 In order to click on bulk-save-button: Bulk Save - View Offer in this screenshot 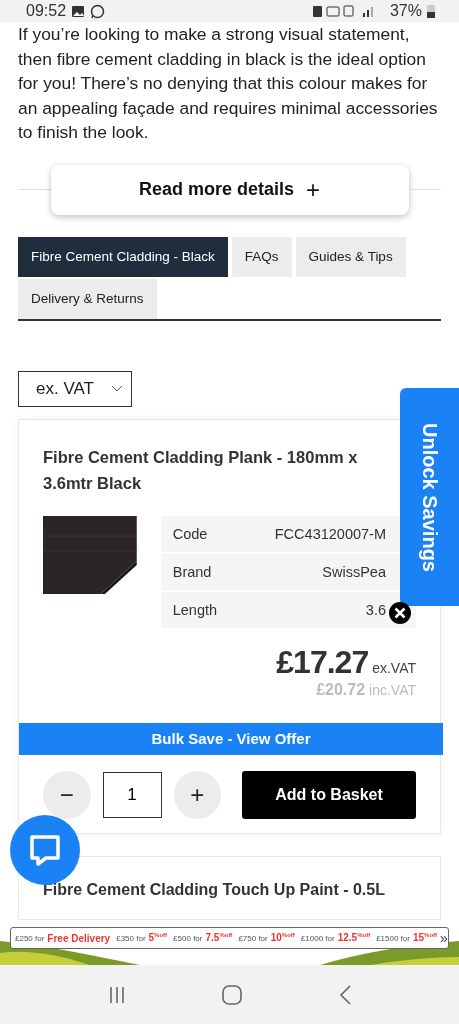, I will do `click(231, 738)`.